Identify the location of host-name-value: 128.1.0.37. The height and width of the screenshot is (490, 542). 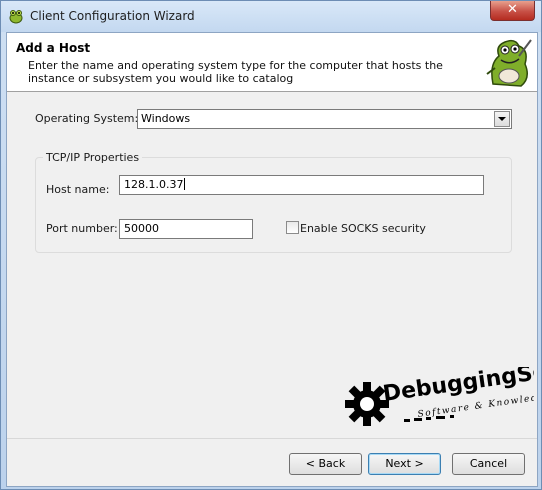
(154, 184).